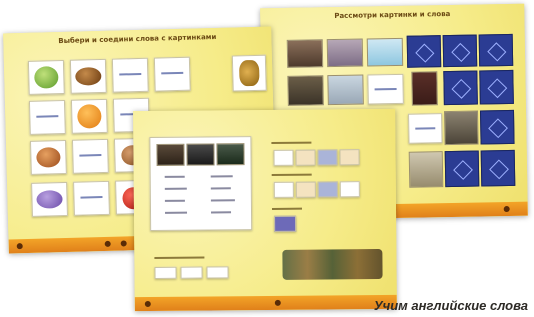 The height and width of the screenshot is (317, 534). Describe the element at coordinates (137, 39) in the screenshot. I see `screen-title: Выбери и соедини слова с картинками` at that location.